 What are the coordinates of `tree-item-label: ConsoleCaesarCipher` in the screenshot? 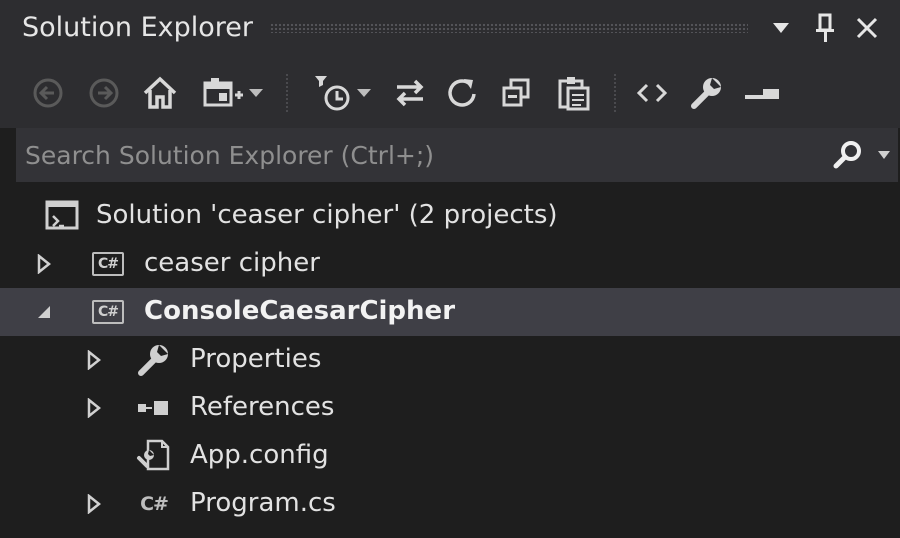 It's located at (300, 311).